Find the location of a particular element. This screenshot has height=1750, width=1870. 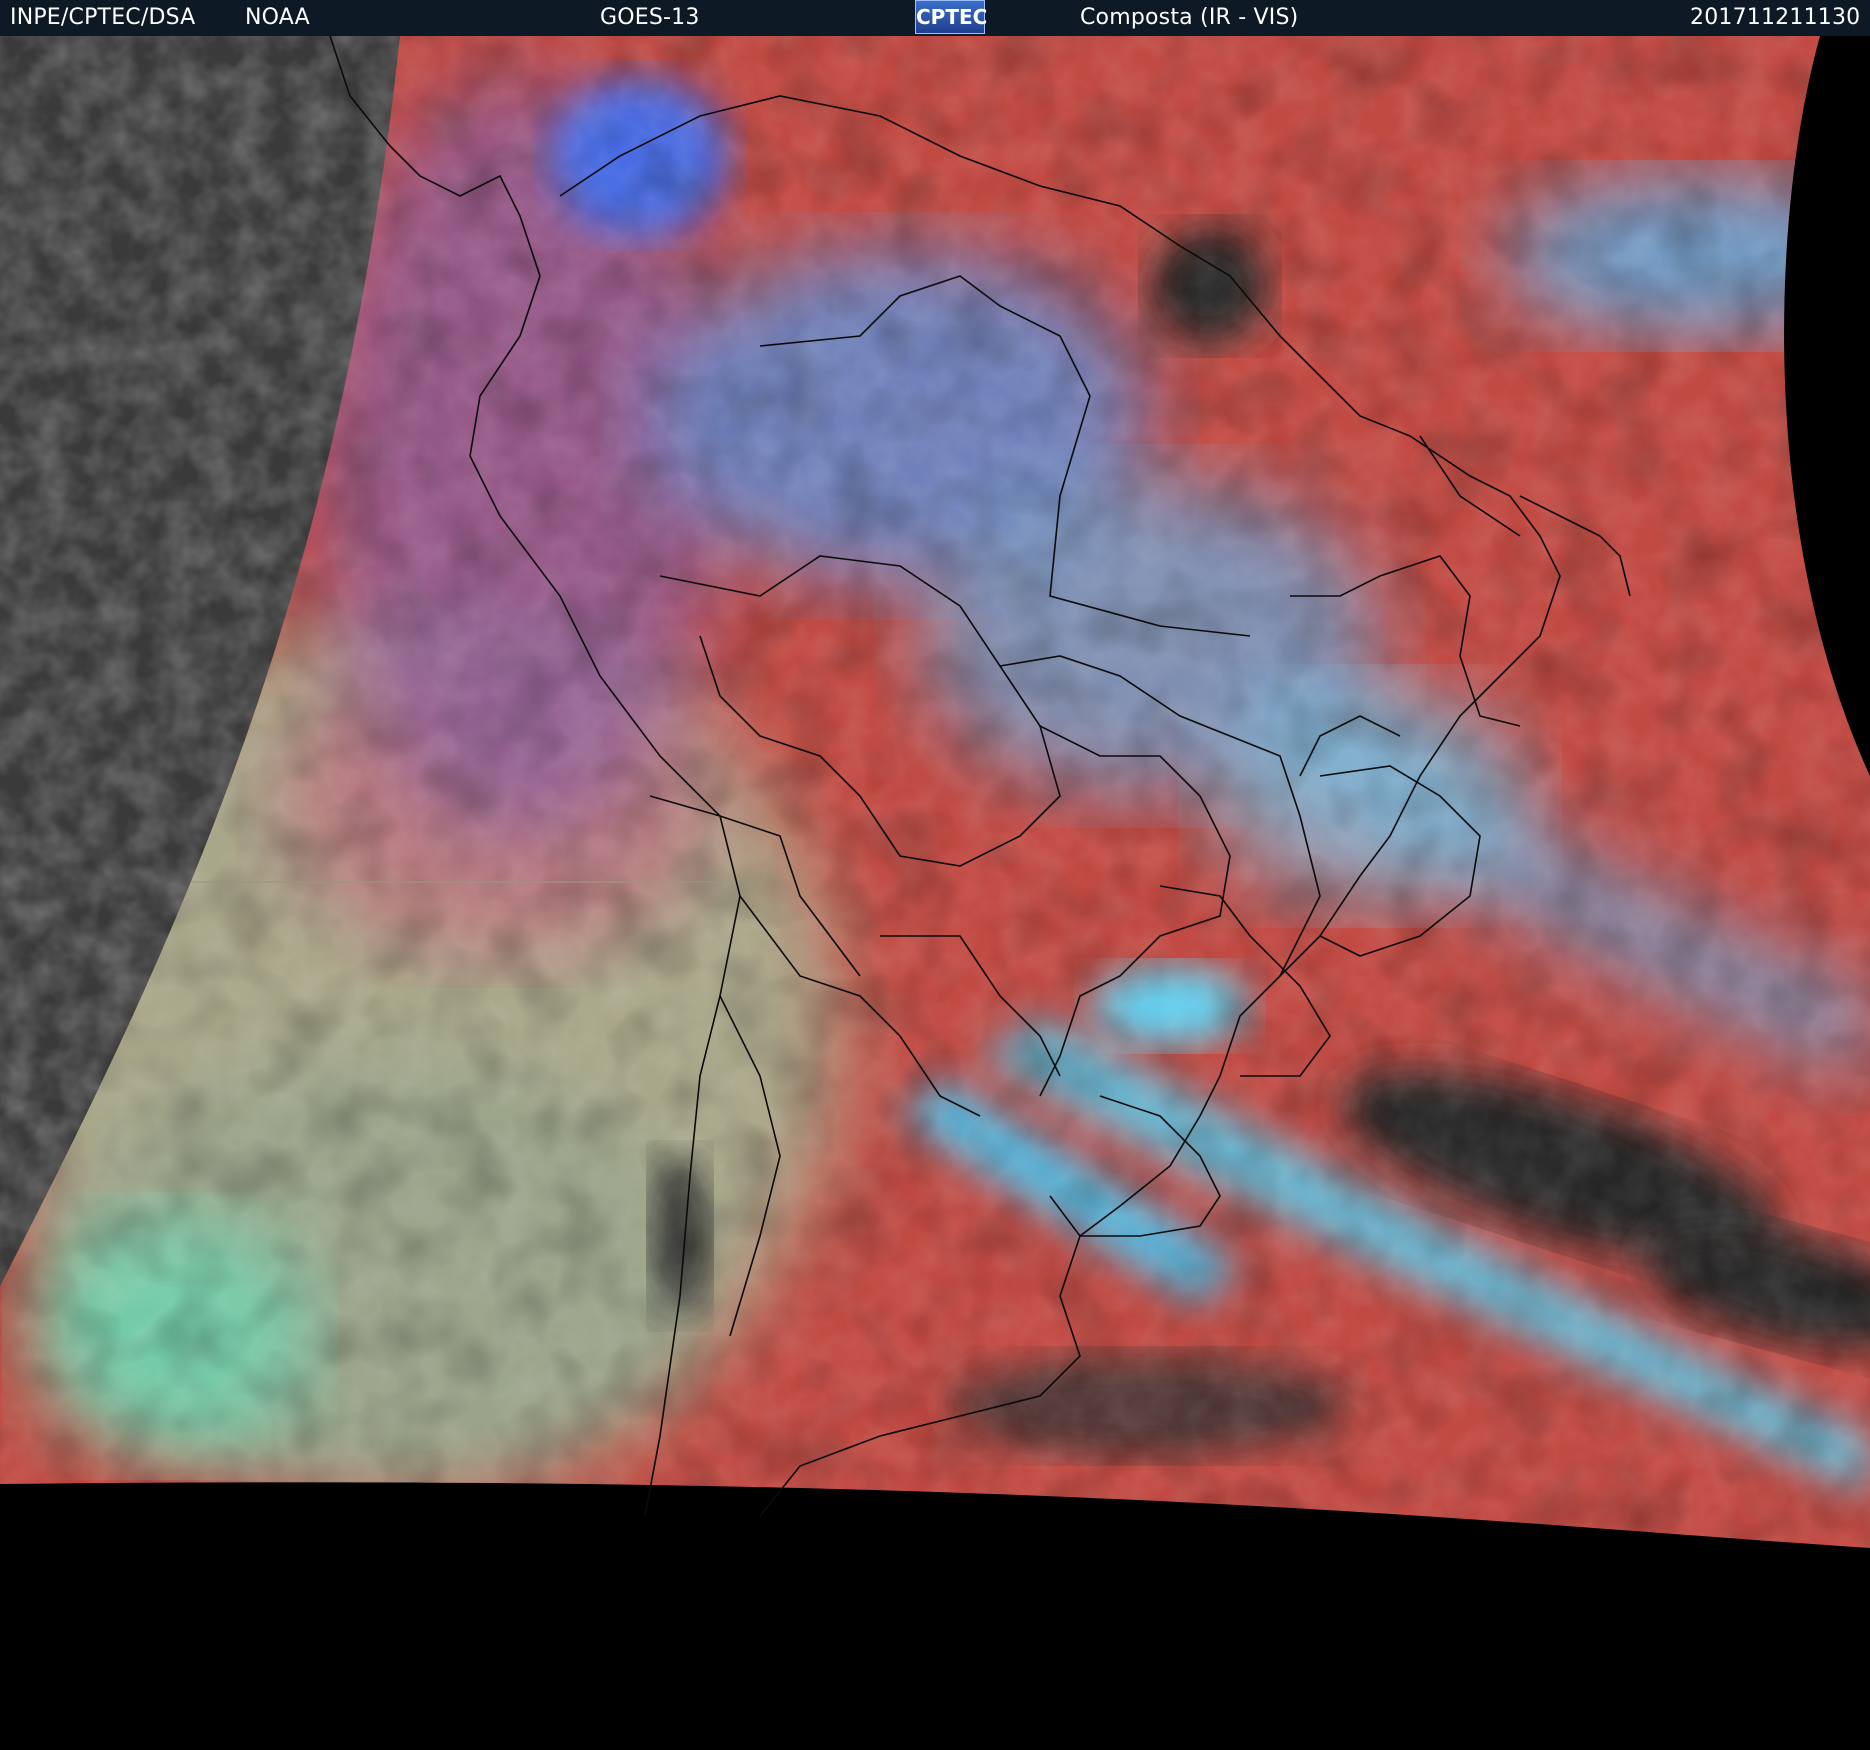

satellite-label: GOES-13 is located at coordinates (650, 17).